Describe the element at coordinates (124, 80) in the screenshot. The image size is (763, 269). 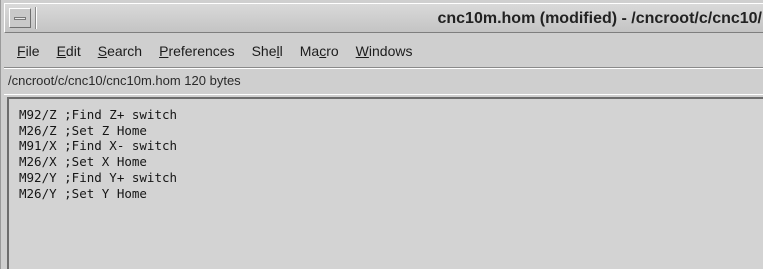
I see `file-status-text: /cncroot/c/cnc10/cnc10m.hom 120 bytes` at that location.